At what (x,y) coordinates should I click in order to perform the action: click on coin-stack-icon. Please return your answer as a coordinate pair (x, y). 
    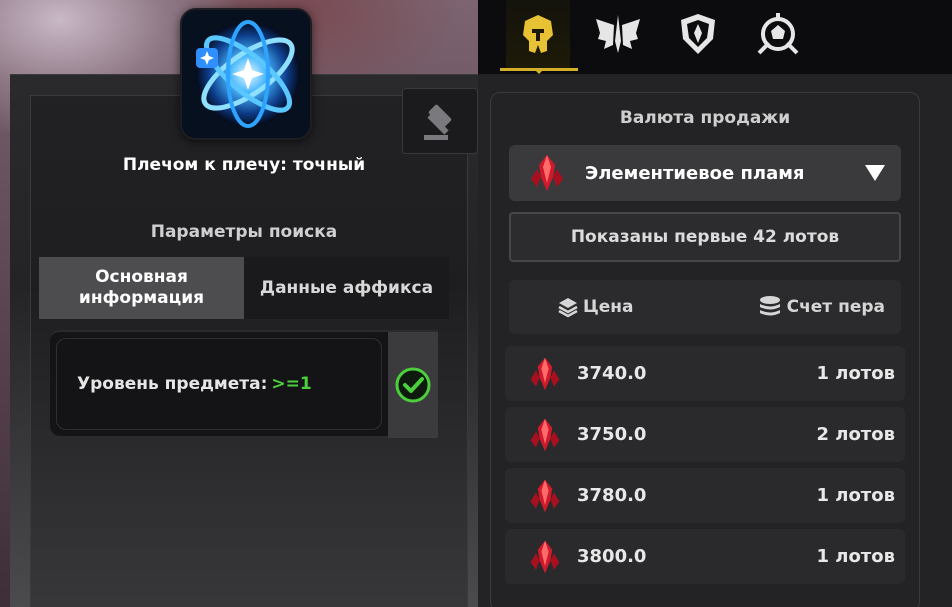
    Looking at the image, I should click on (769, 306).